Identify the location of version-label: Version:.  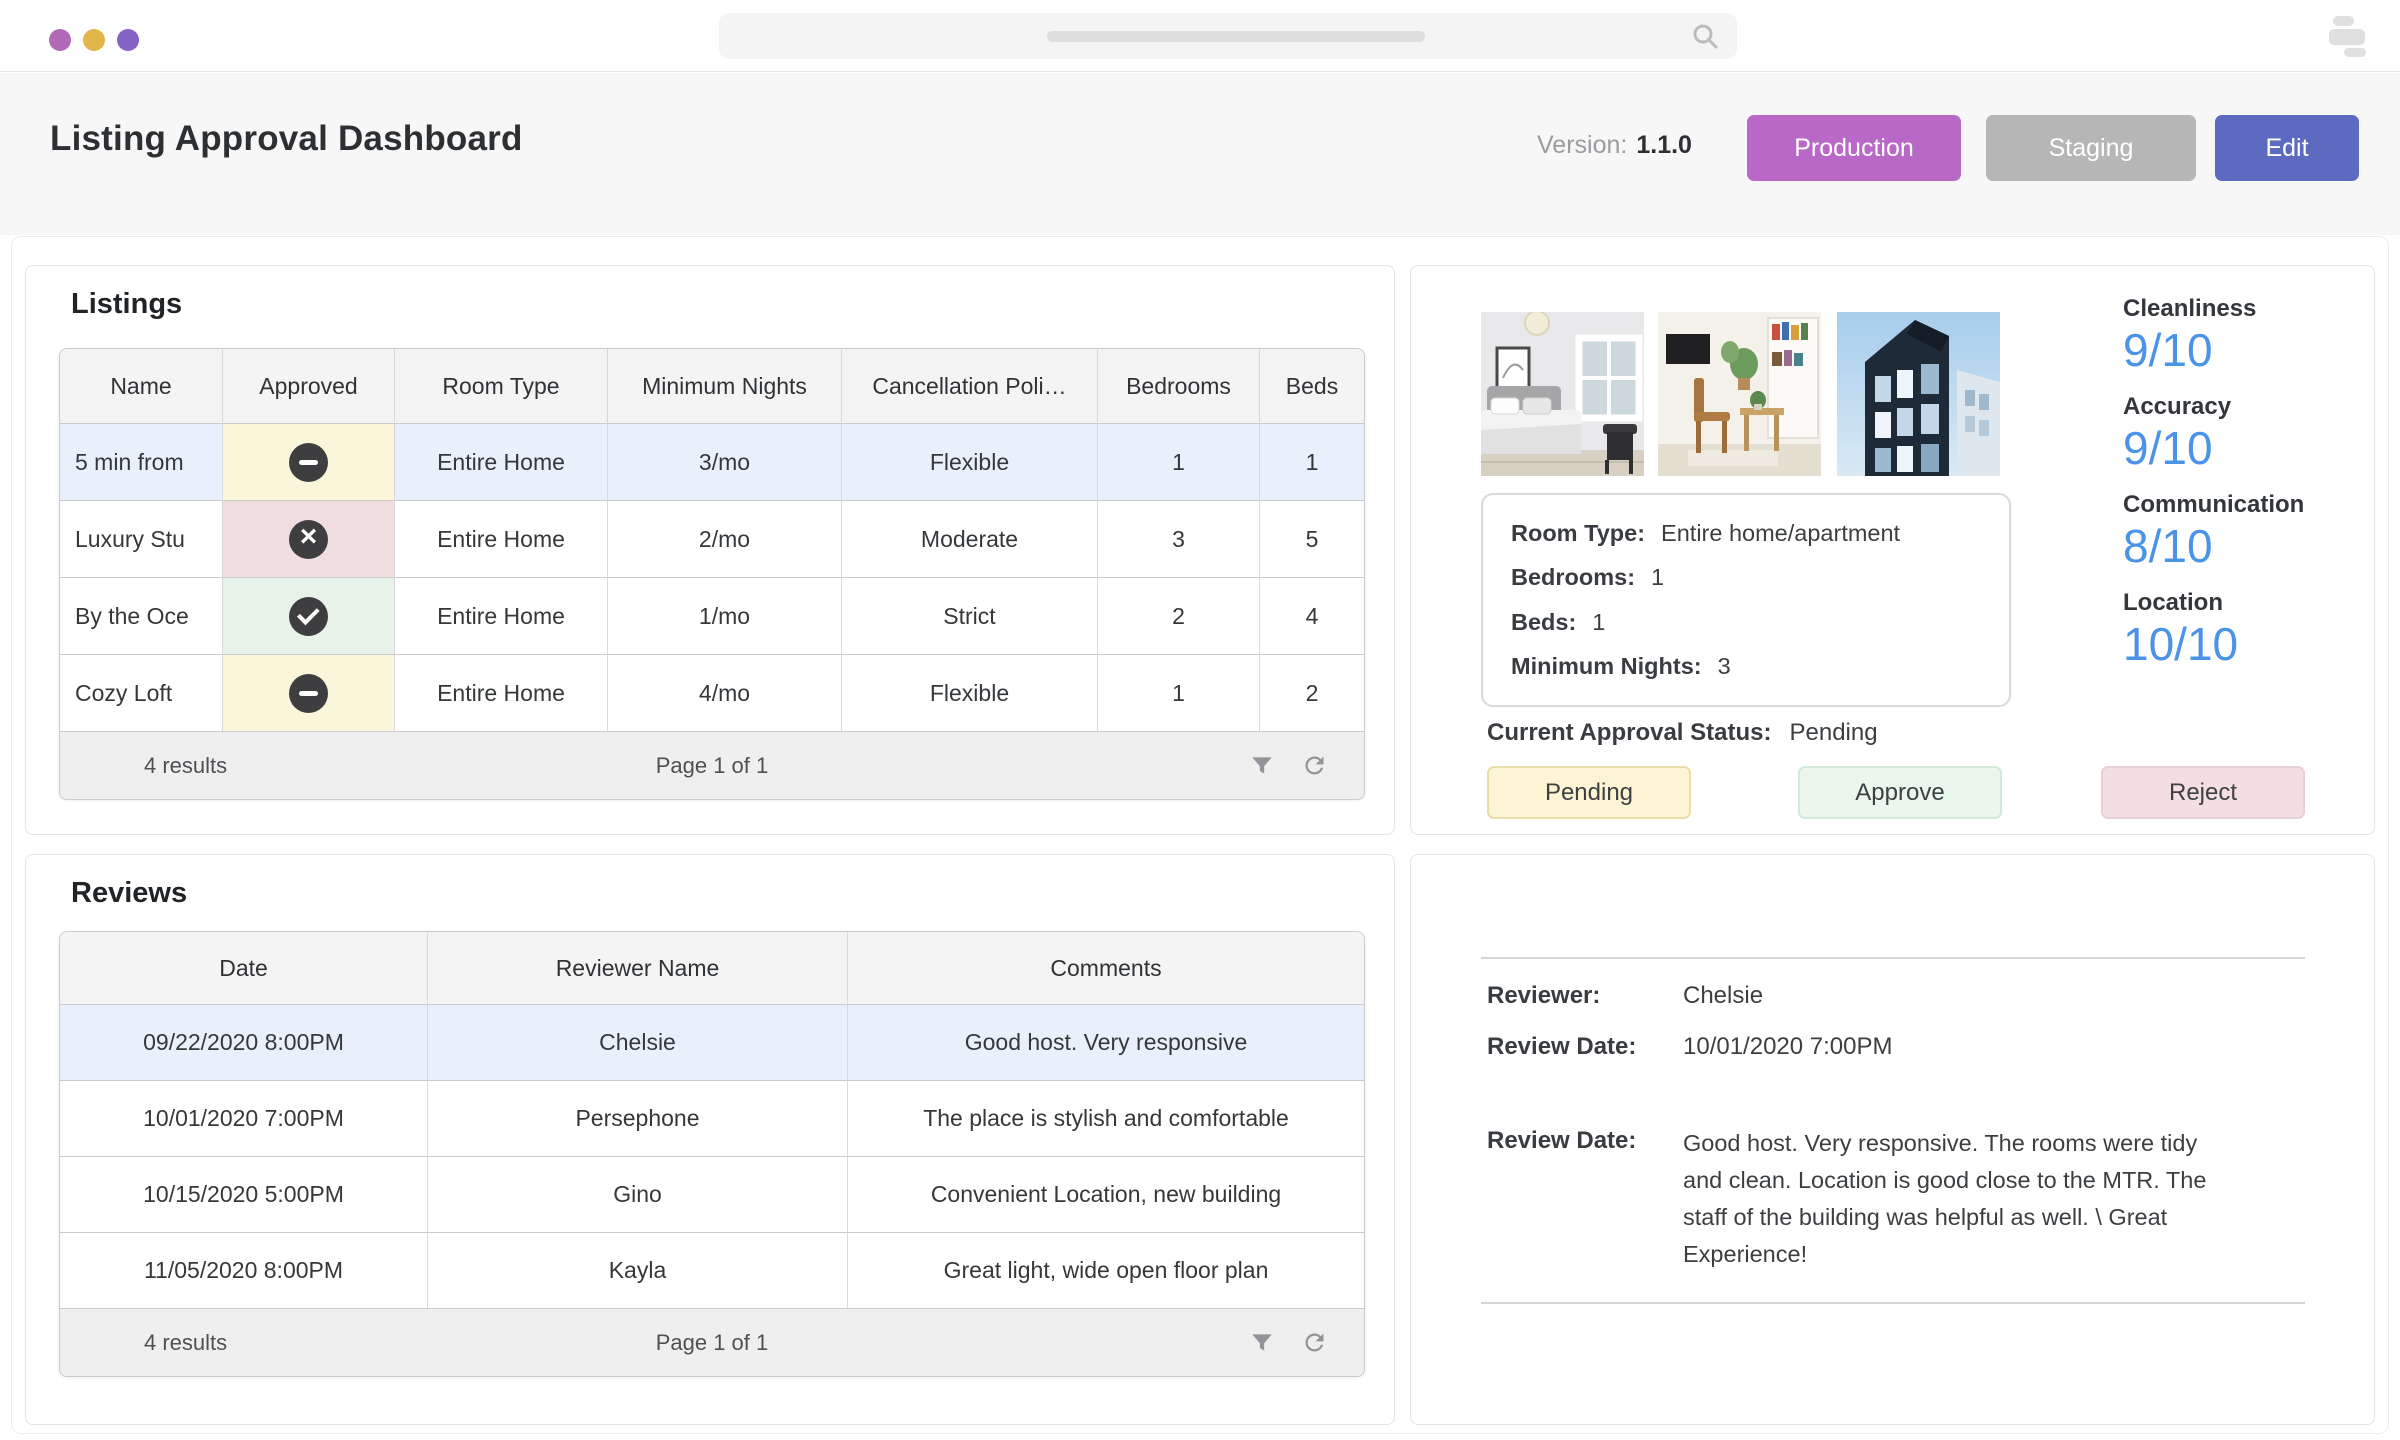
(1582, 145).